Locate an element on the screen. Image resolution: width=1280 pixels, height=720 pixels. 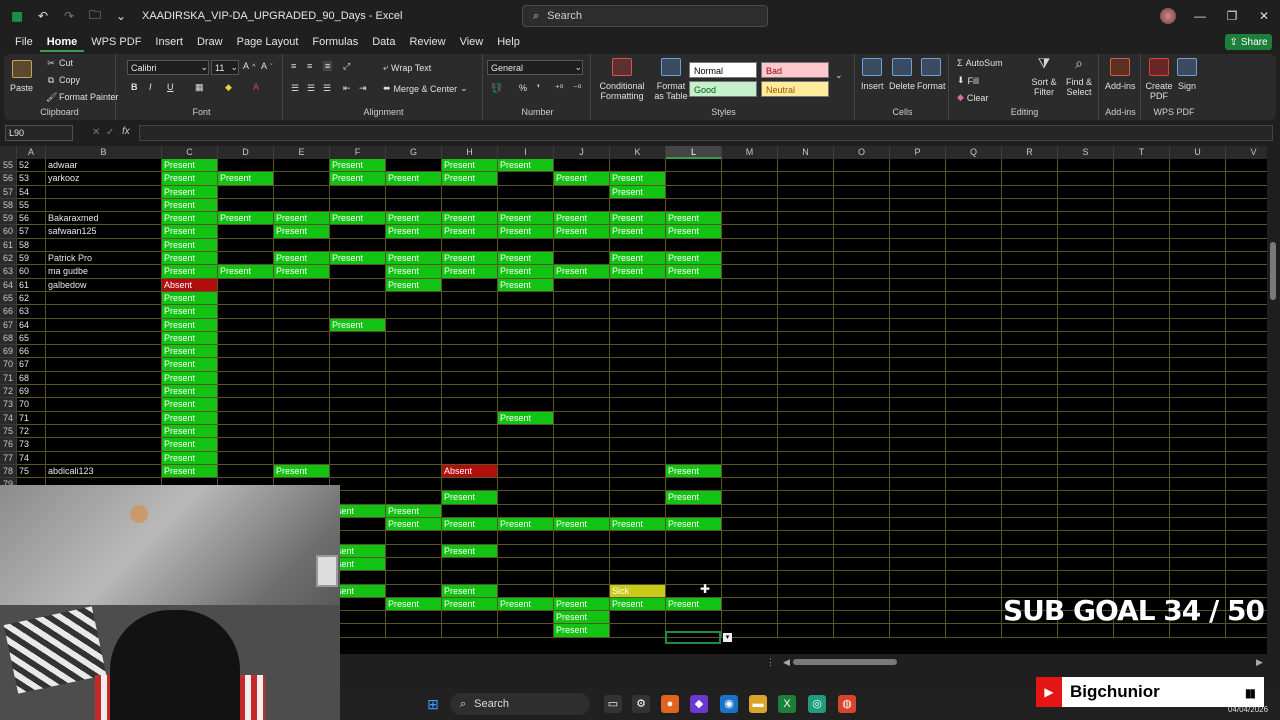
cell-k is located at coordinates (638, 392).